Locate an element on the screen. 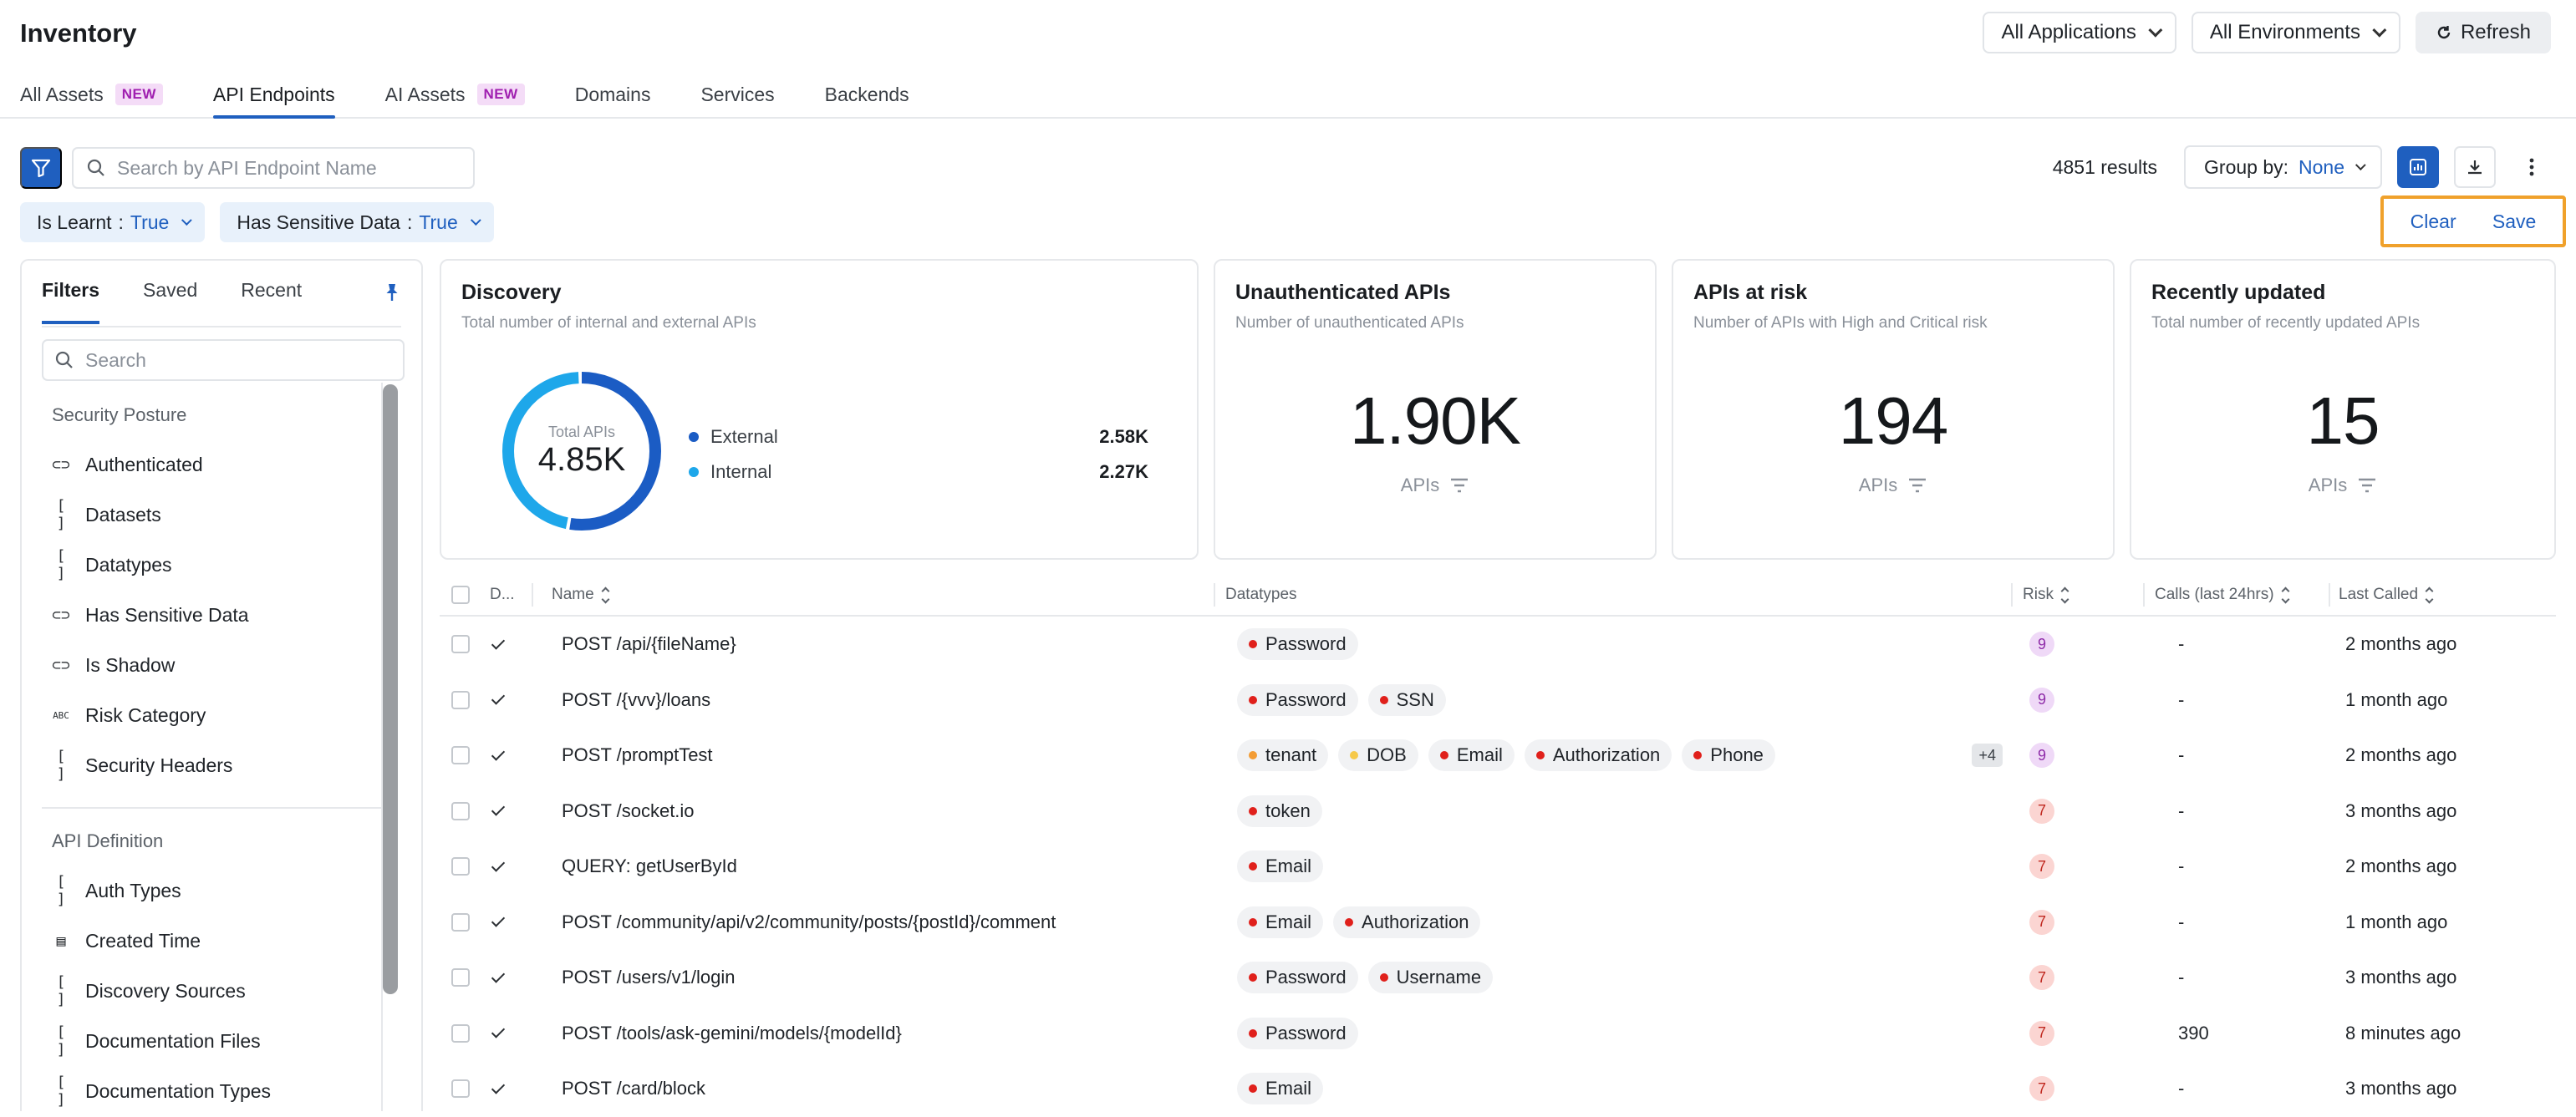 This screenshot has width=2576, height=1117. column-divider is located at coordinates (2012, 595).